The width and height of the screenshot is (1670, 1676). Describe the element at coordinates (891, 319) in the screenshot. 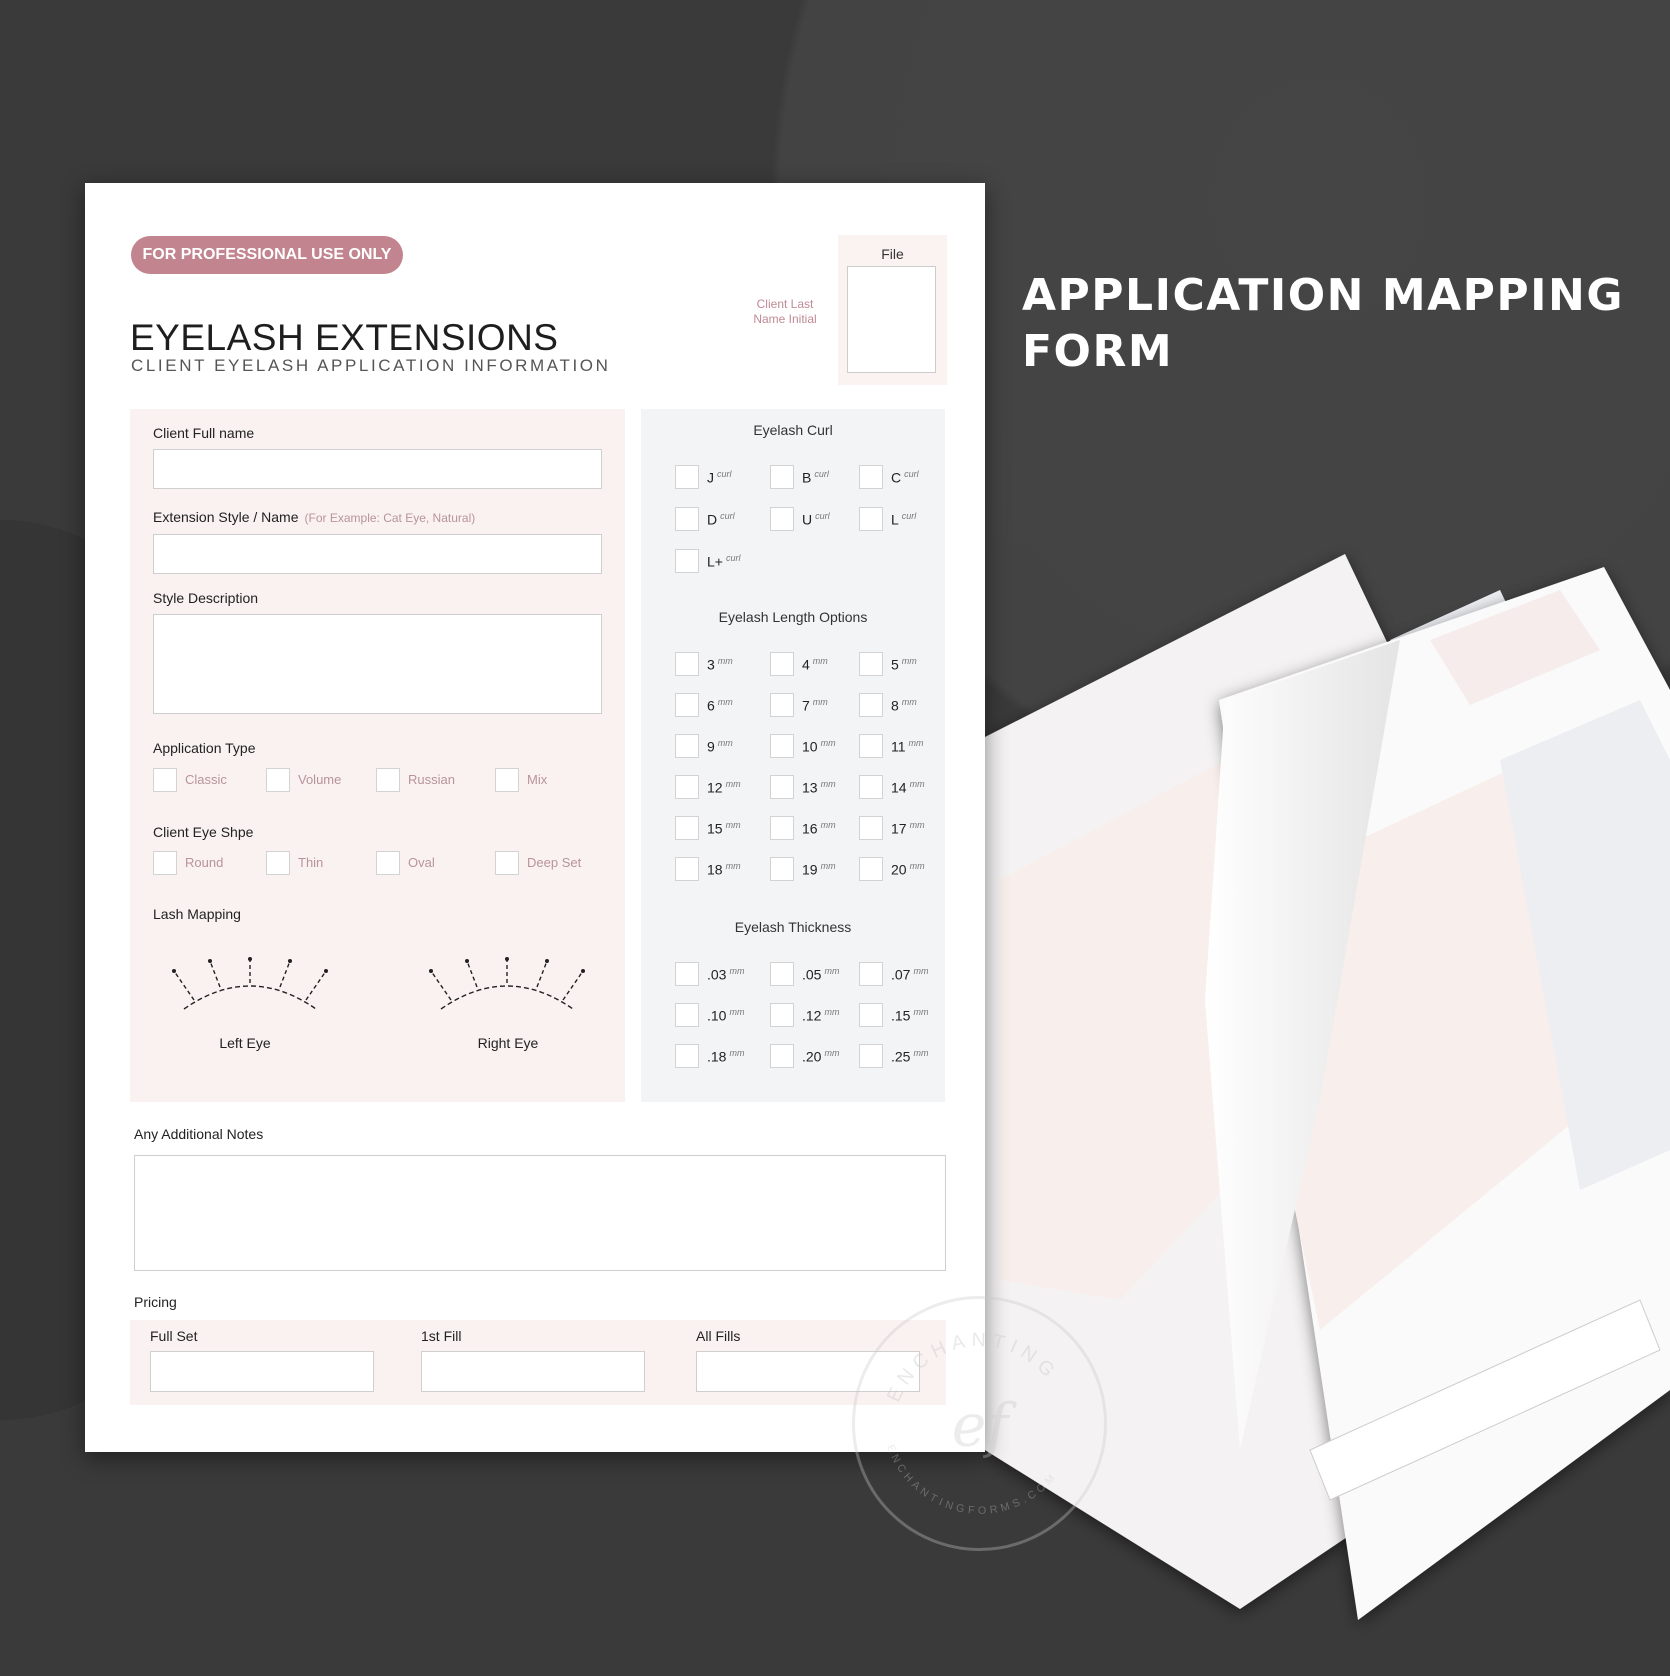

I see `file-initial-field` at that location.